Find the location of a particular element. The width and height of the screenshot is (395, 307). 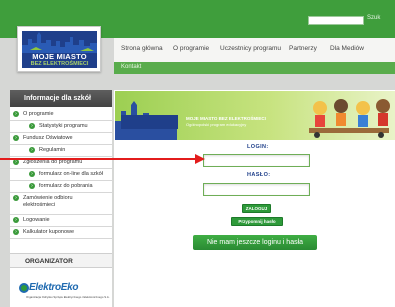

sidebar-item-label: formularz do pobrania is located at coordinates (66, 186).